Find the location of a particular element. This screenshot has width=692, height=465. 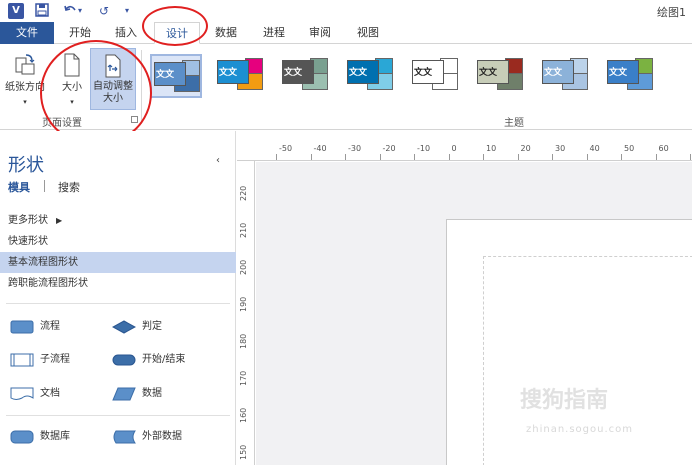

ruler-tick-label: 190 is located at coordinates (243, 304).